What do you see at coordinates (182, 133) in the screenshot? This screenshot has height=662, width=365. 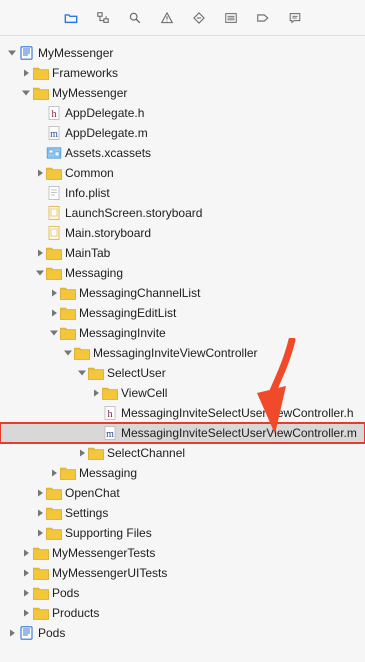 I see `tree-row-appdelegate-m: m AppDelegate.m` at bounding box center [182, 133].